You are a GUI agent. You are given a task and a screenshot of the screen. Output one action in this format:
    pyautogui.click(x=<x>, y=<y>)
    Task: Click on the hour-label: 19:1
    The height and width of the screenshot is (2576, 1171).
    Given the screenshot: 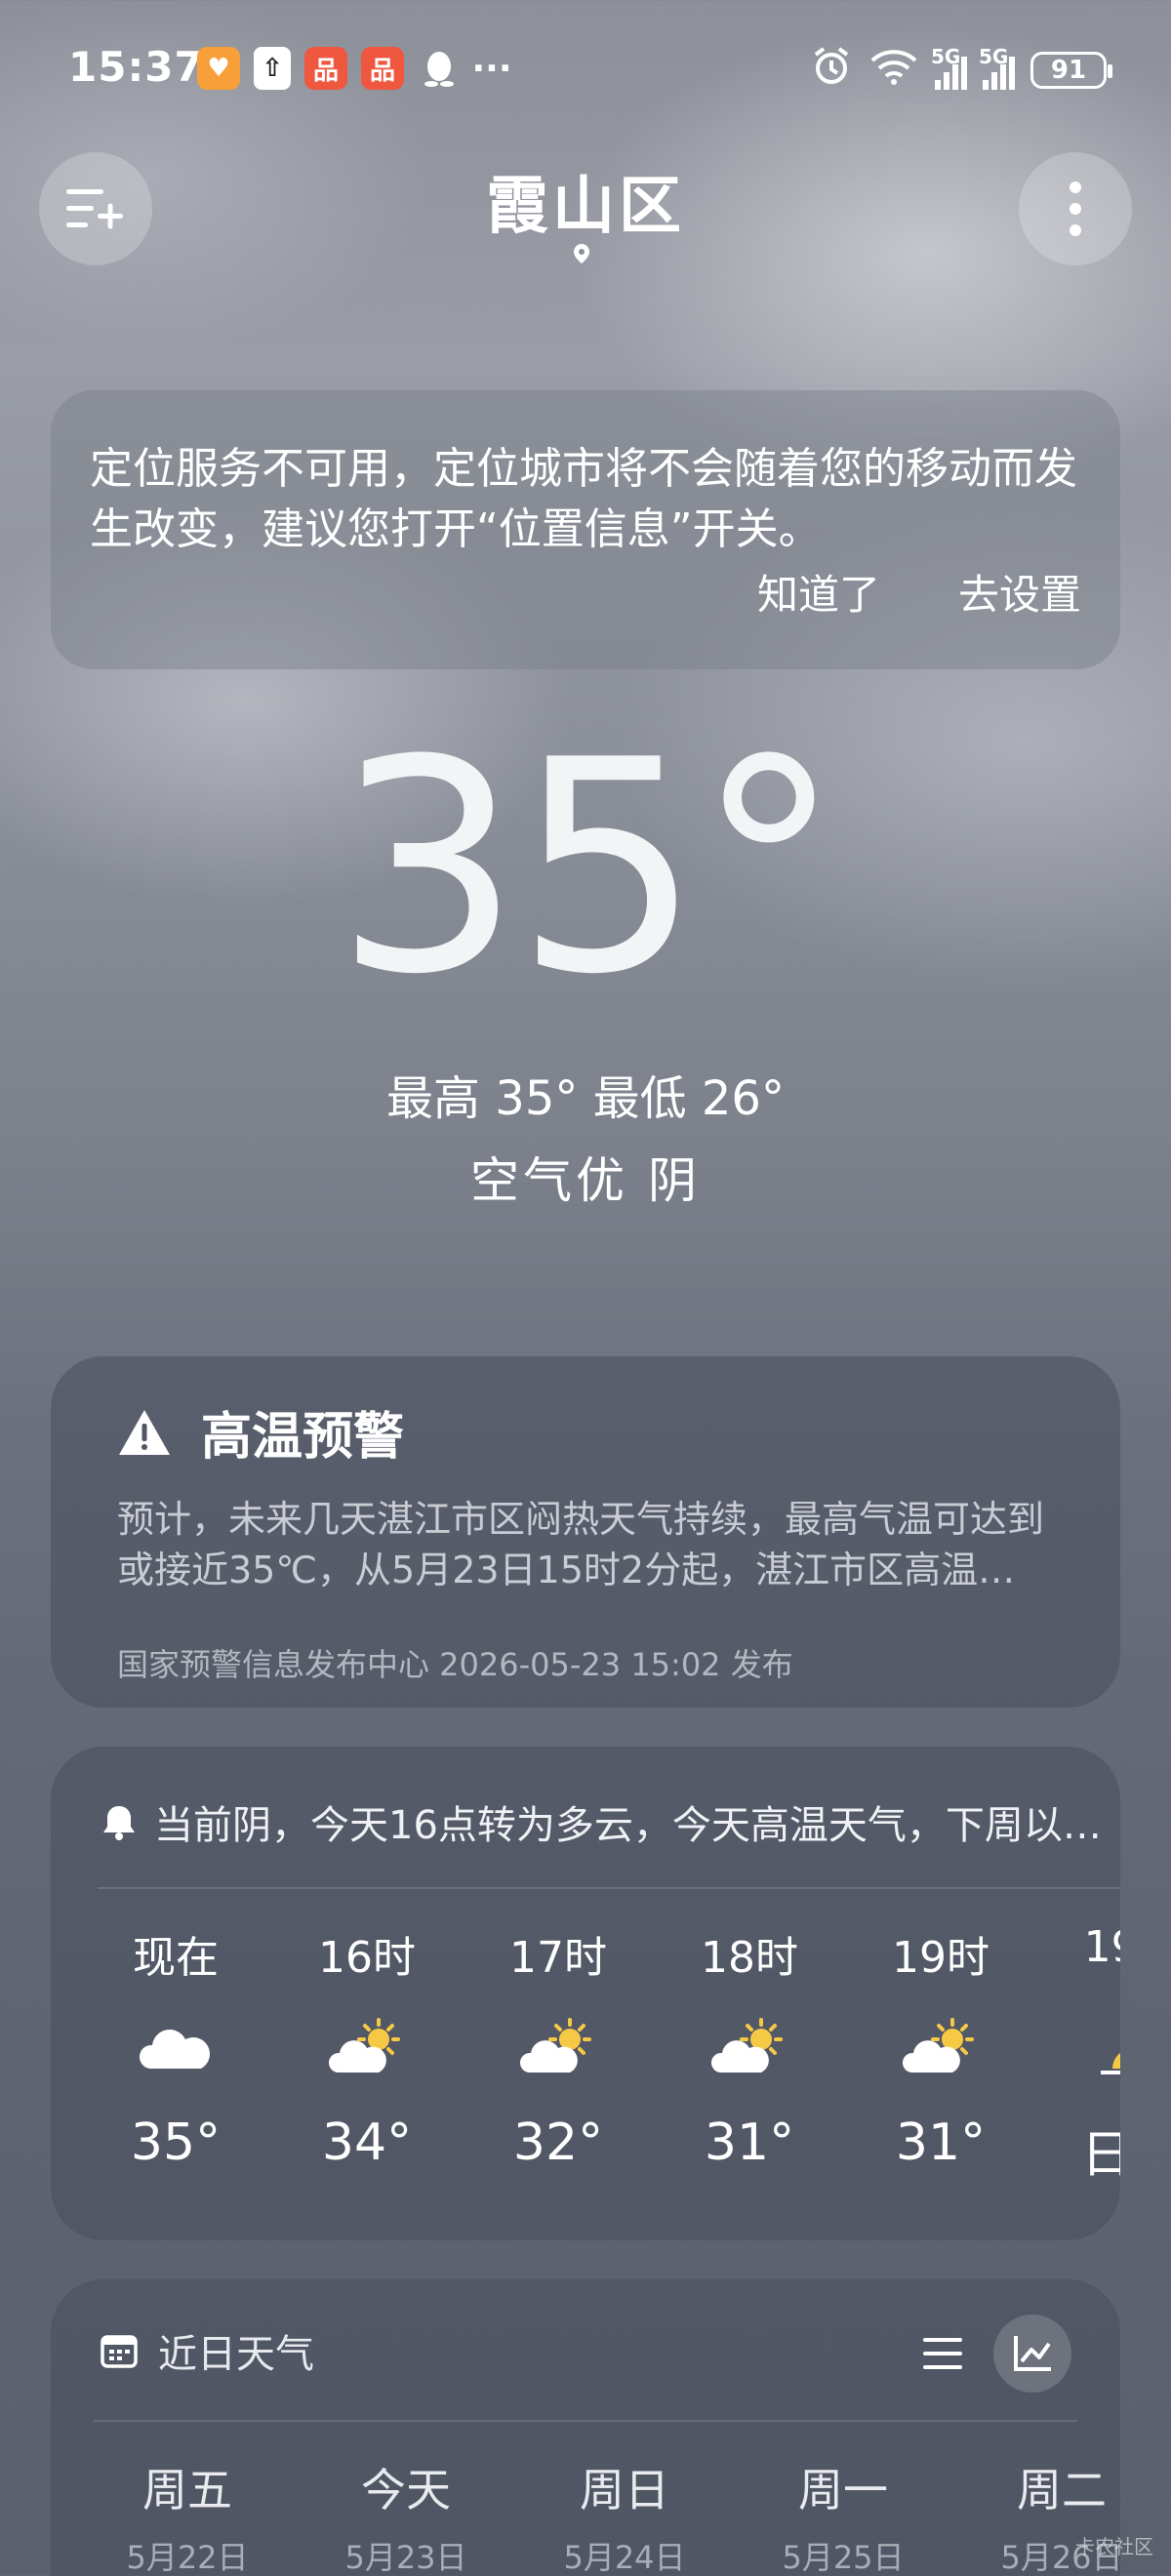 What is the action you would take?
    pyautogui.click(x=1101, y=1947)
    